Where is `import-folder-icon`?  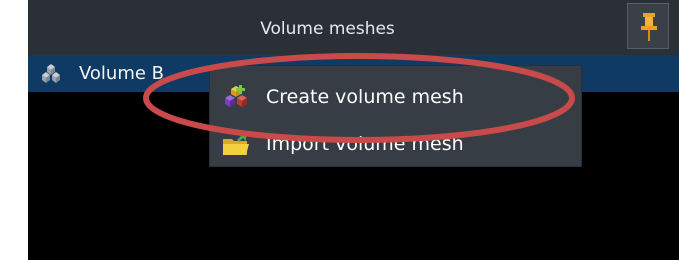 import-folder-icon is located at coordinates (236, 144).